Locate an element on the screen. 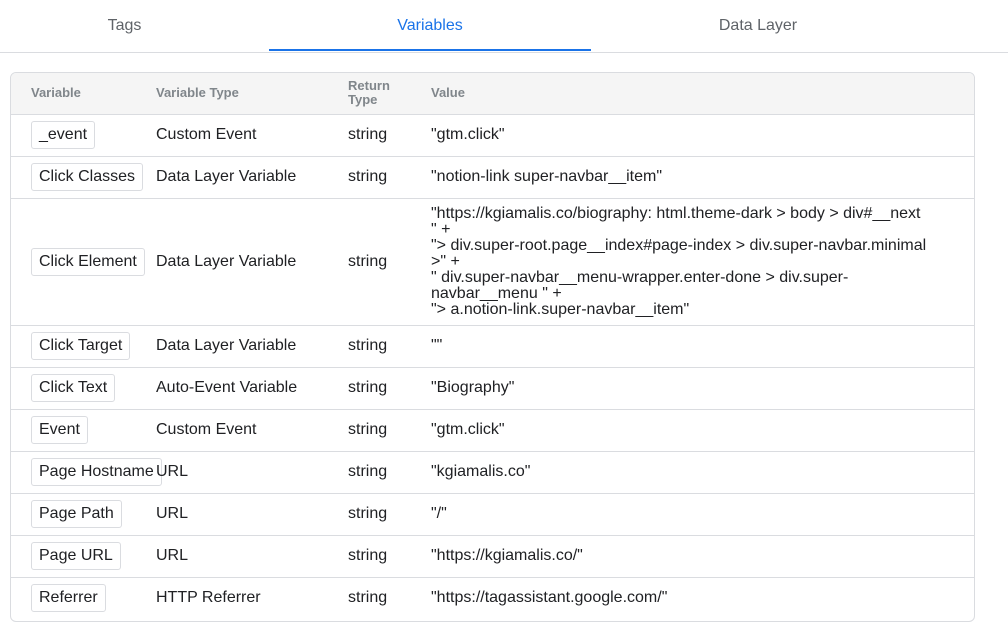 The width and height of the screenshot is (1008, 631). table-row: Page Path URL string "/" is located at coordinates (492, 513).